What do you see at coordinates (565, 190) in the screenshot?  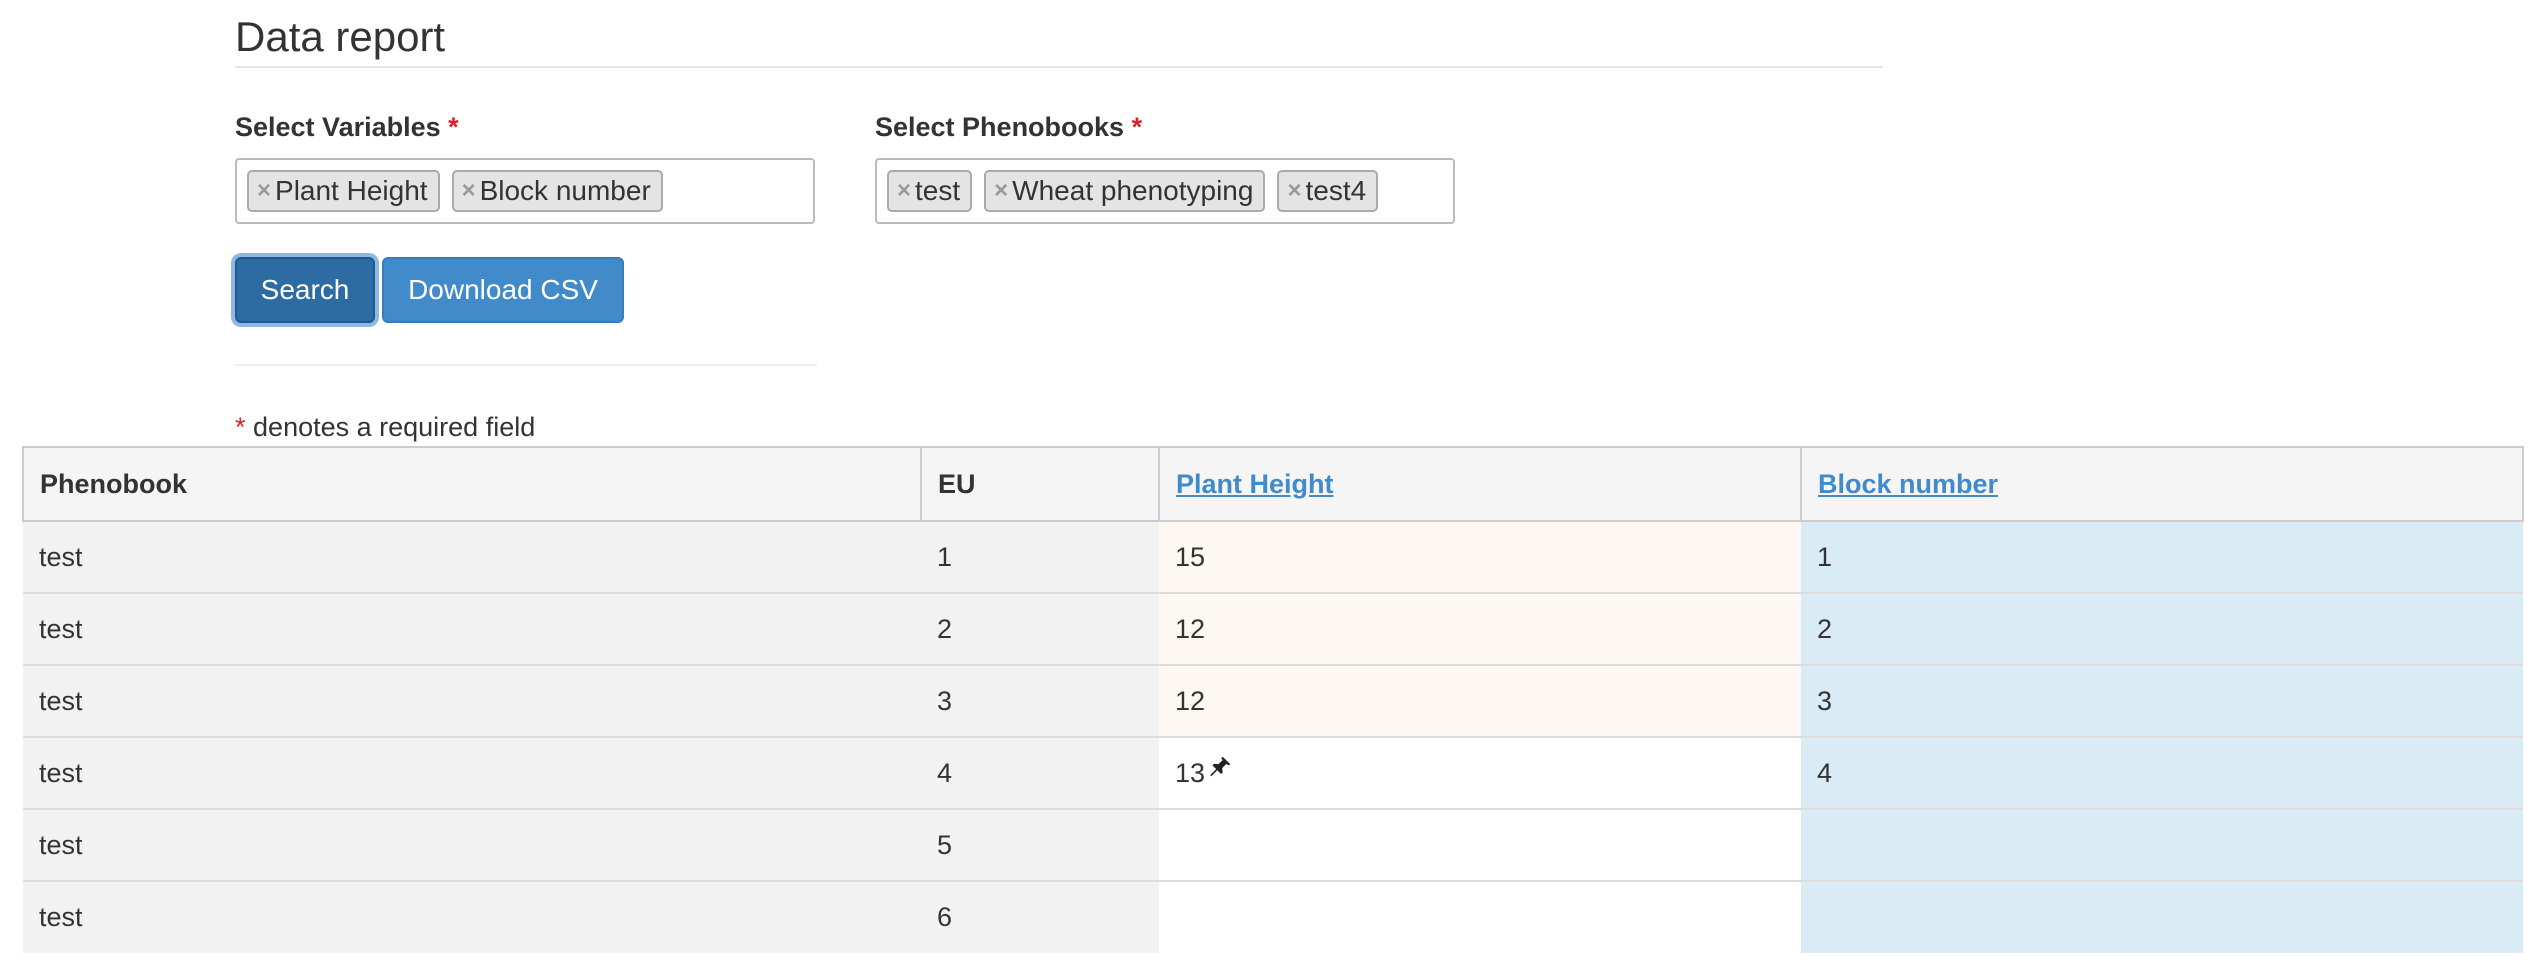 I see `variable-chip-label: Block number` at bounding box center [565, 190].